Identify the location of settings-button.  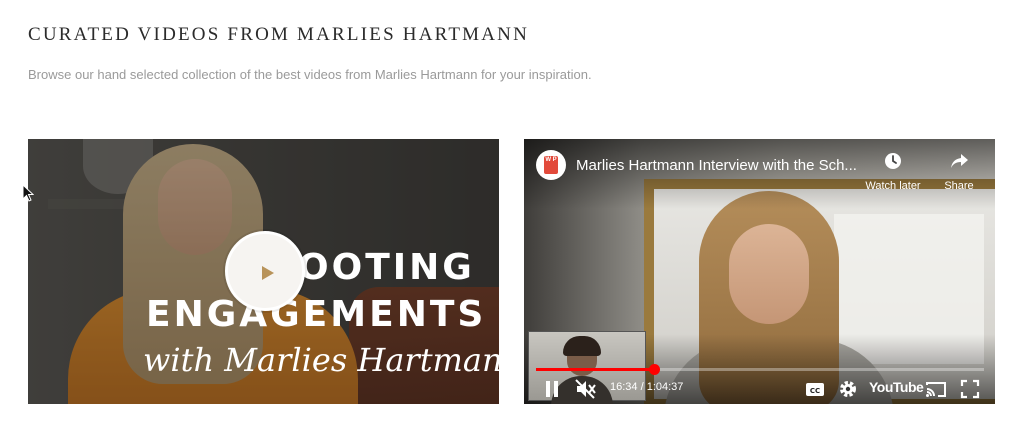
(848, 389).